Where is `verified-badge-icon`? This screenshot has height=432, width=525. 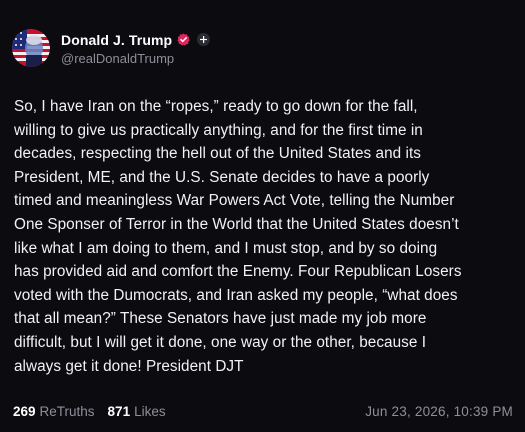
verified-badge-icon is located at coordinates (183, 39).